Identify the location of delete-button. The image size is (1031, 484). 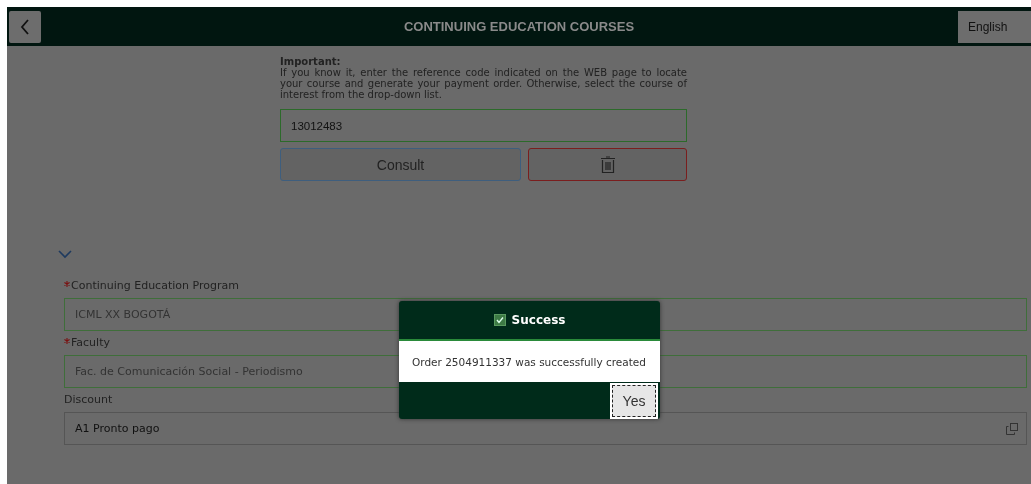
(607, 164).